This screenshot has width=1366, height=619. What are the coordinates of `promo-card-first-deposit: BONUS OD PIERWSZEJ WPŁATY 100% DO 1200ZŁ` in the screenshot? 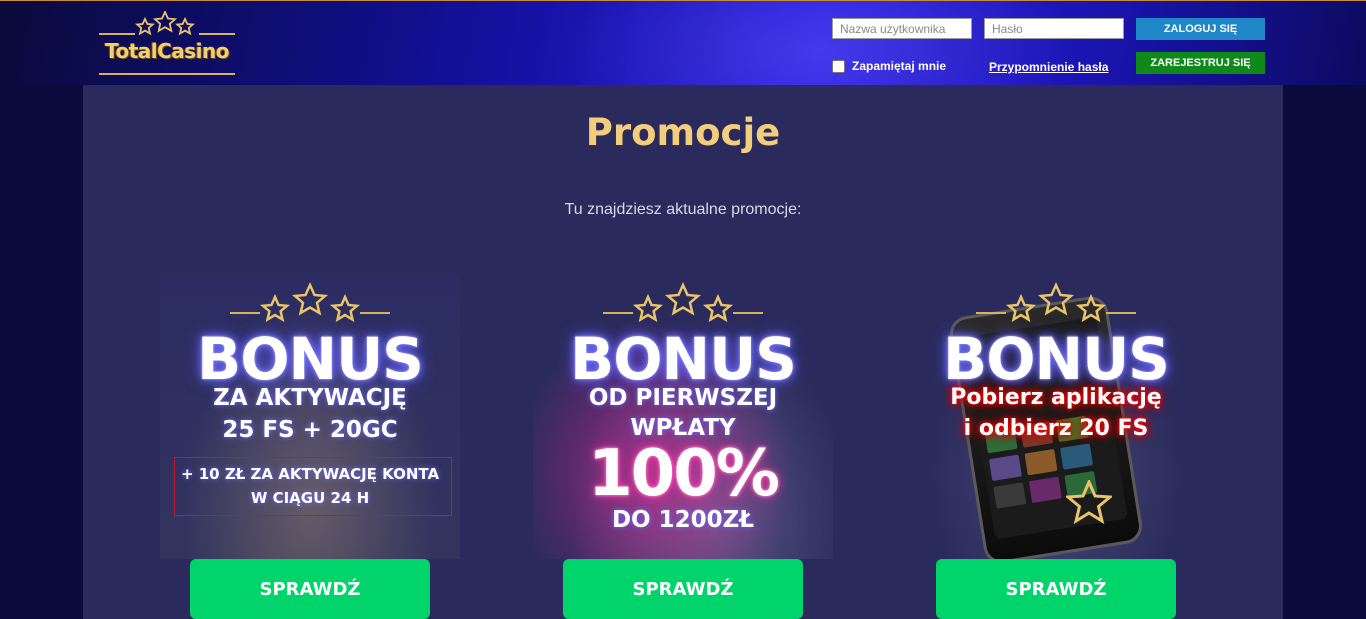 It's located at (683, 417).